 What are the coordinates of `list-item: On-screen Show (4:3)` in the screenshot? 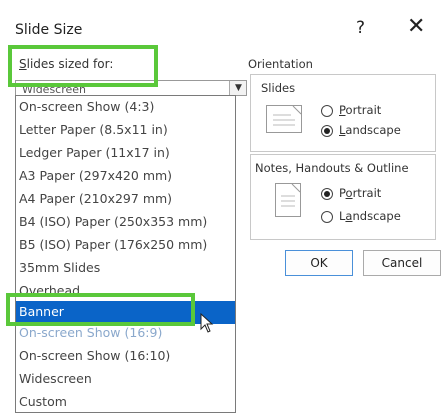 It's located at (86, 106).